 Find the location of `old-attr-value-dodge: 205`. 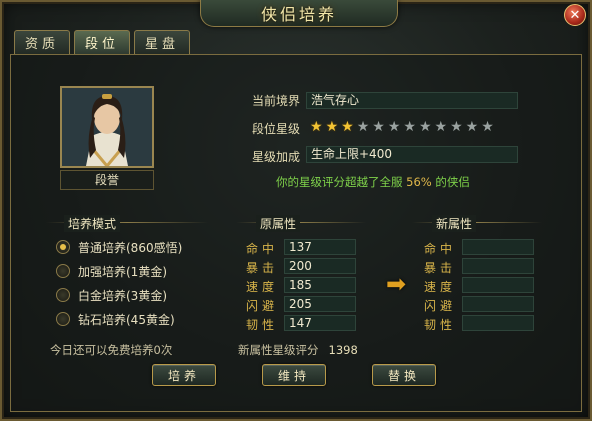

old-attr-value-dodge: 205 is located at coordinates (320, 304).